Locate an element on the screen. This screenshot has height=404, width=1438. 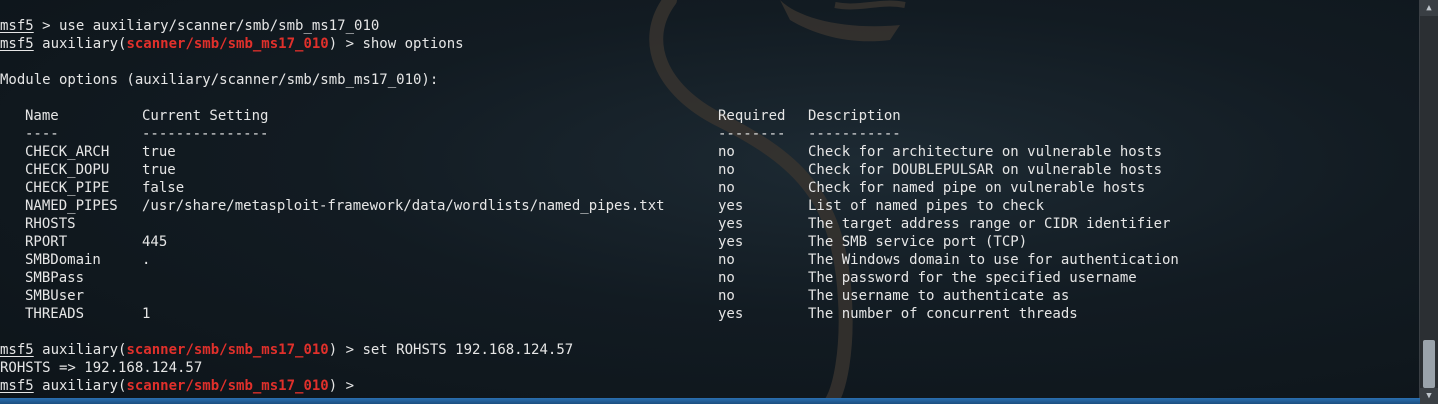
set-output: ROHSTS => 192.168.124.57 is located at coordinates (101, 368).